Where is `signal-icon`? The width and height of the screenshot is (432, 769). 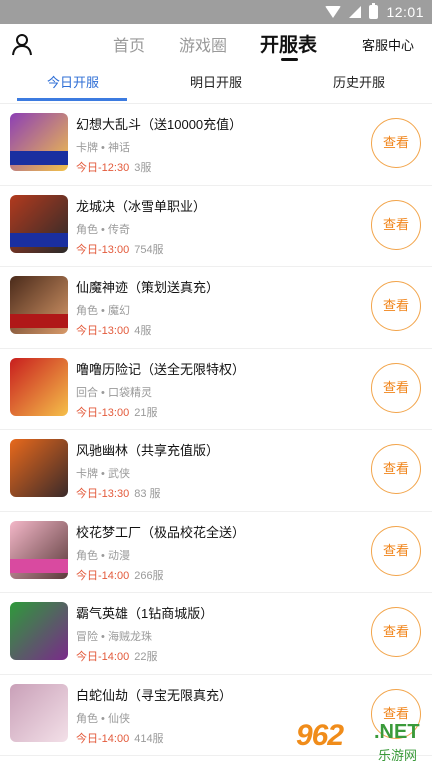 signal-icon is located at coordinates (355, 12).